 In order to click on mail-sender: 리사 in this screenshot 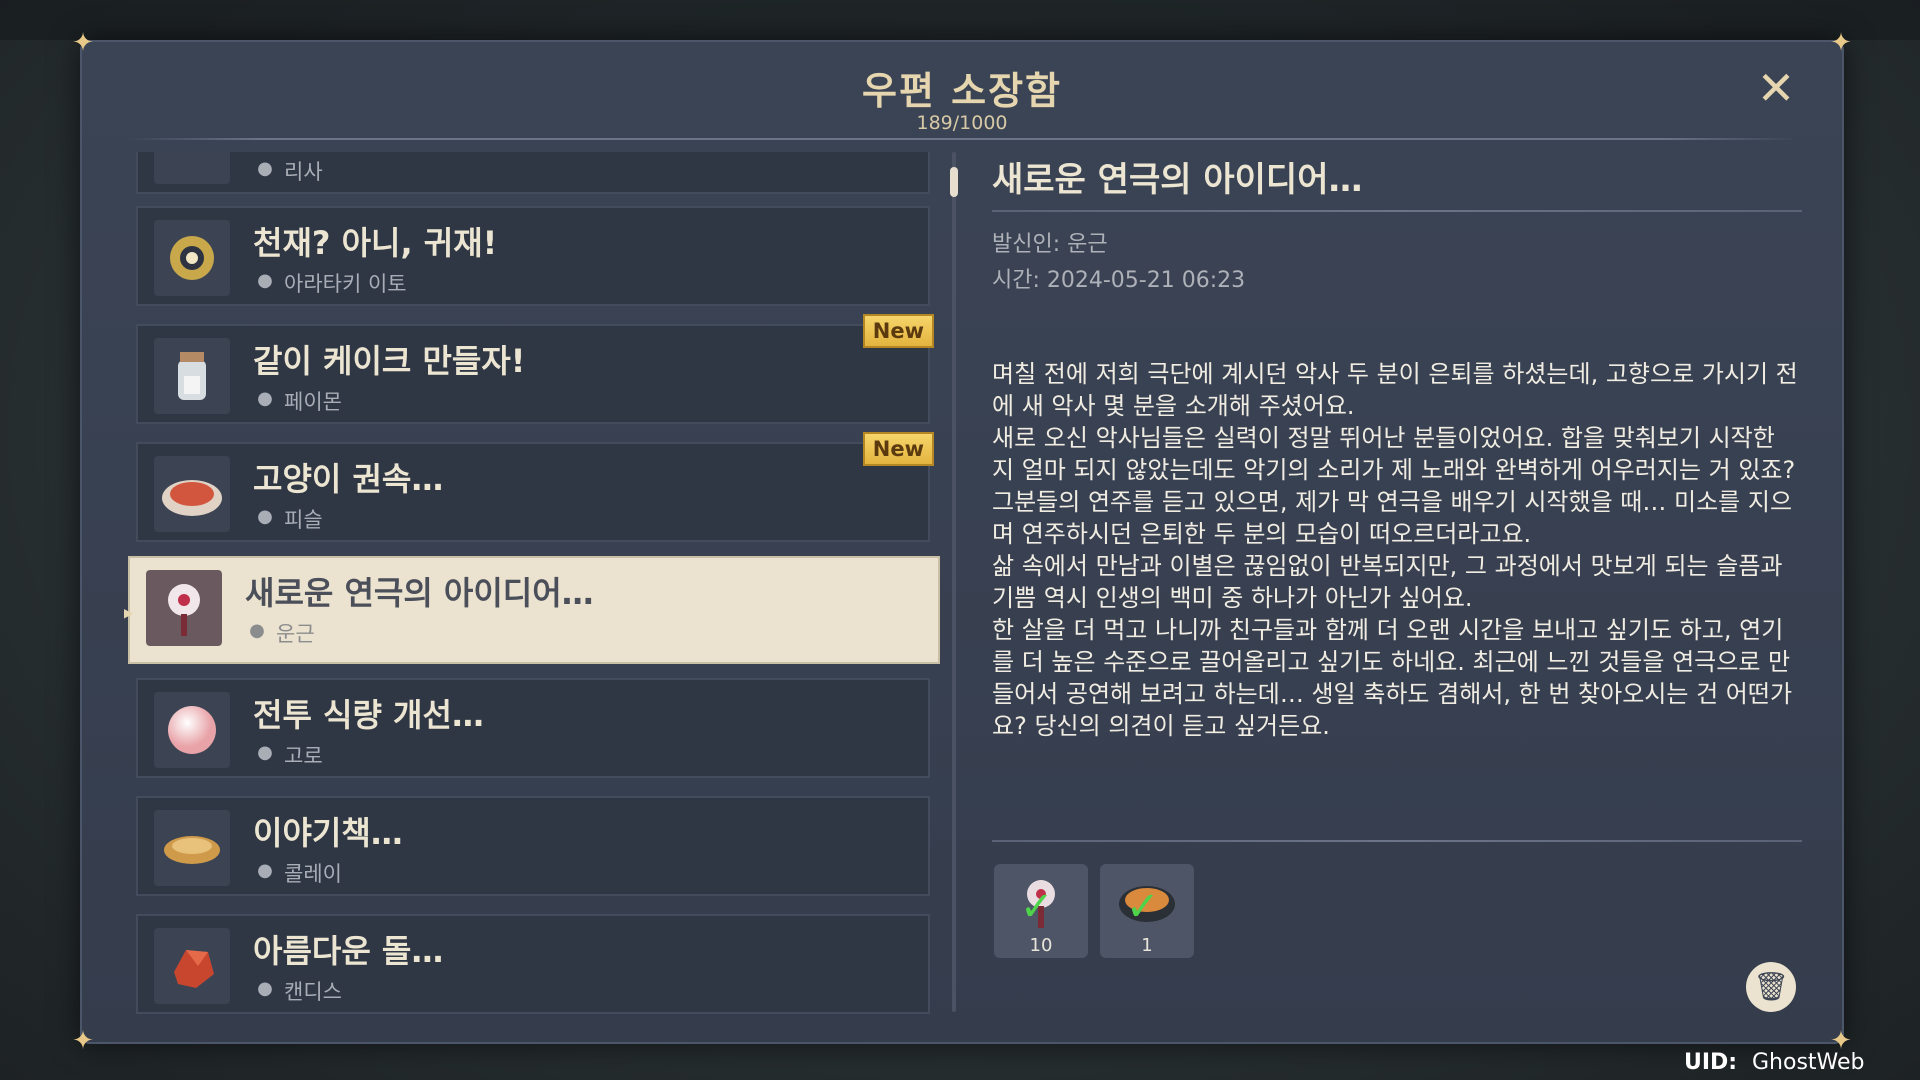, I will do `click(303, 172)`.